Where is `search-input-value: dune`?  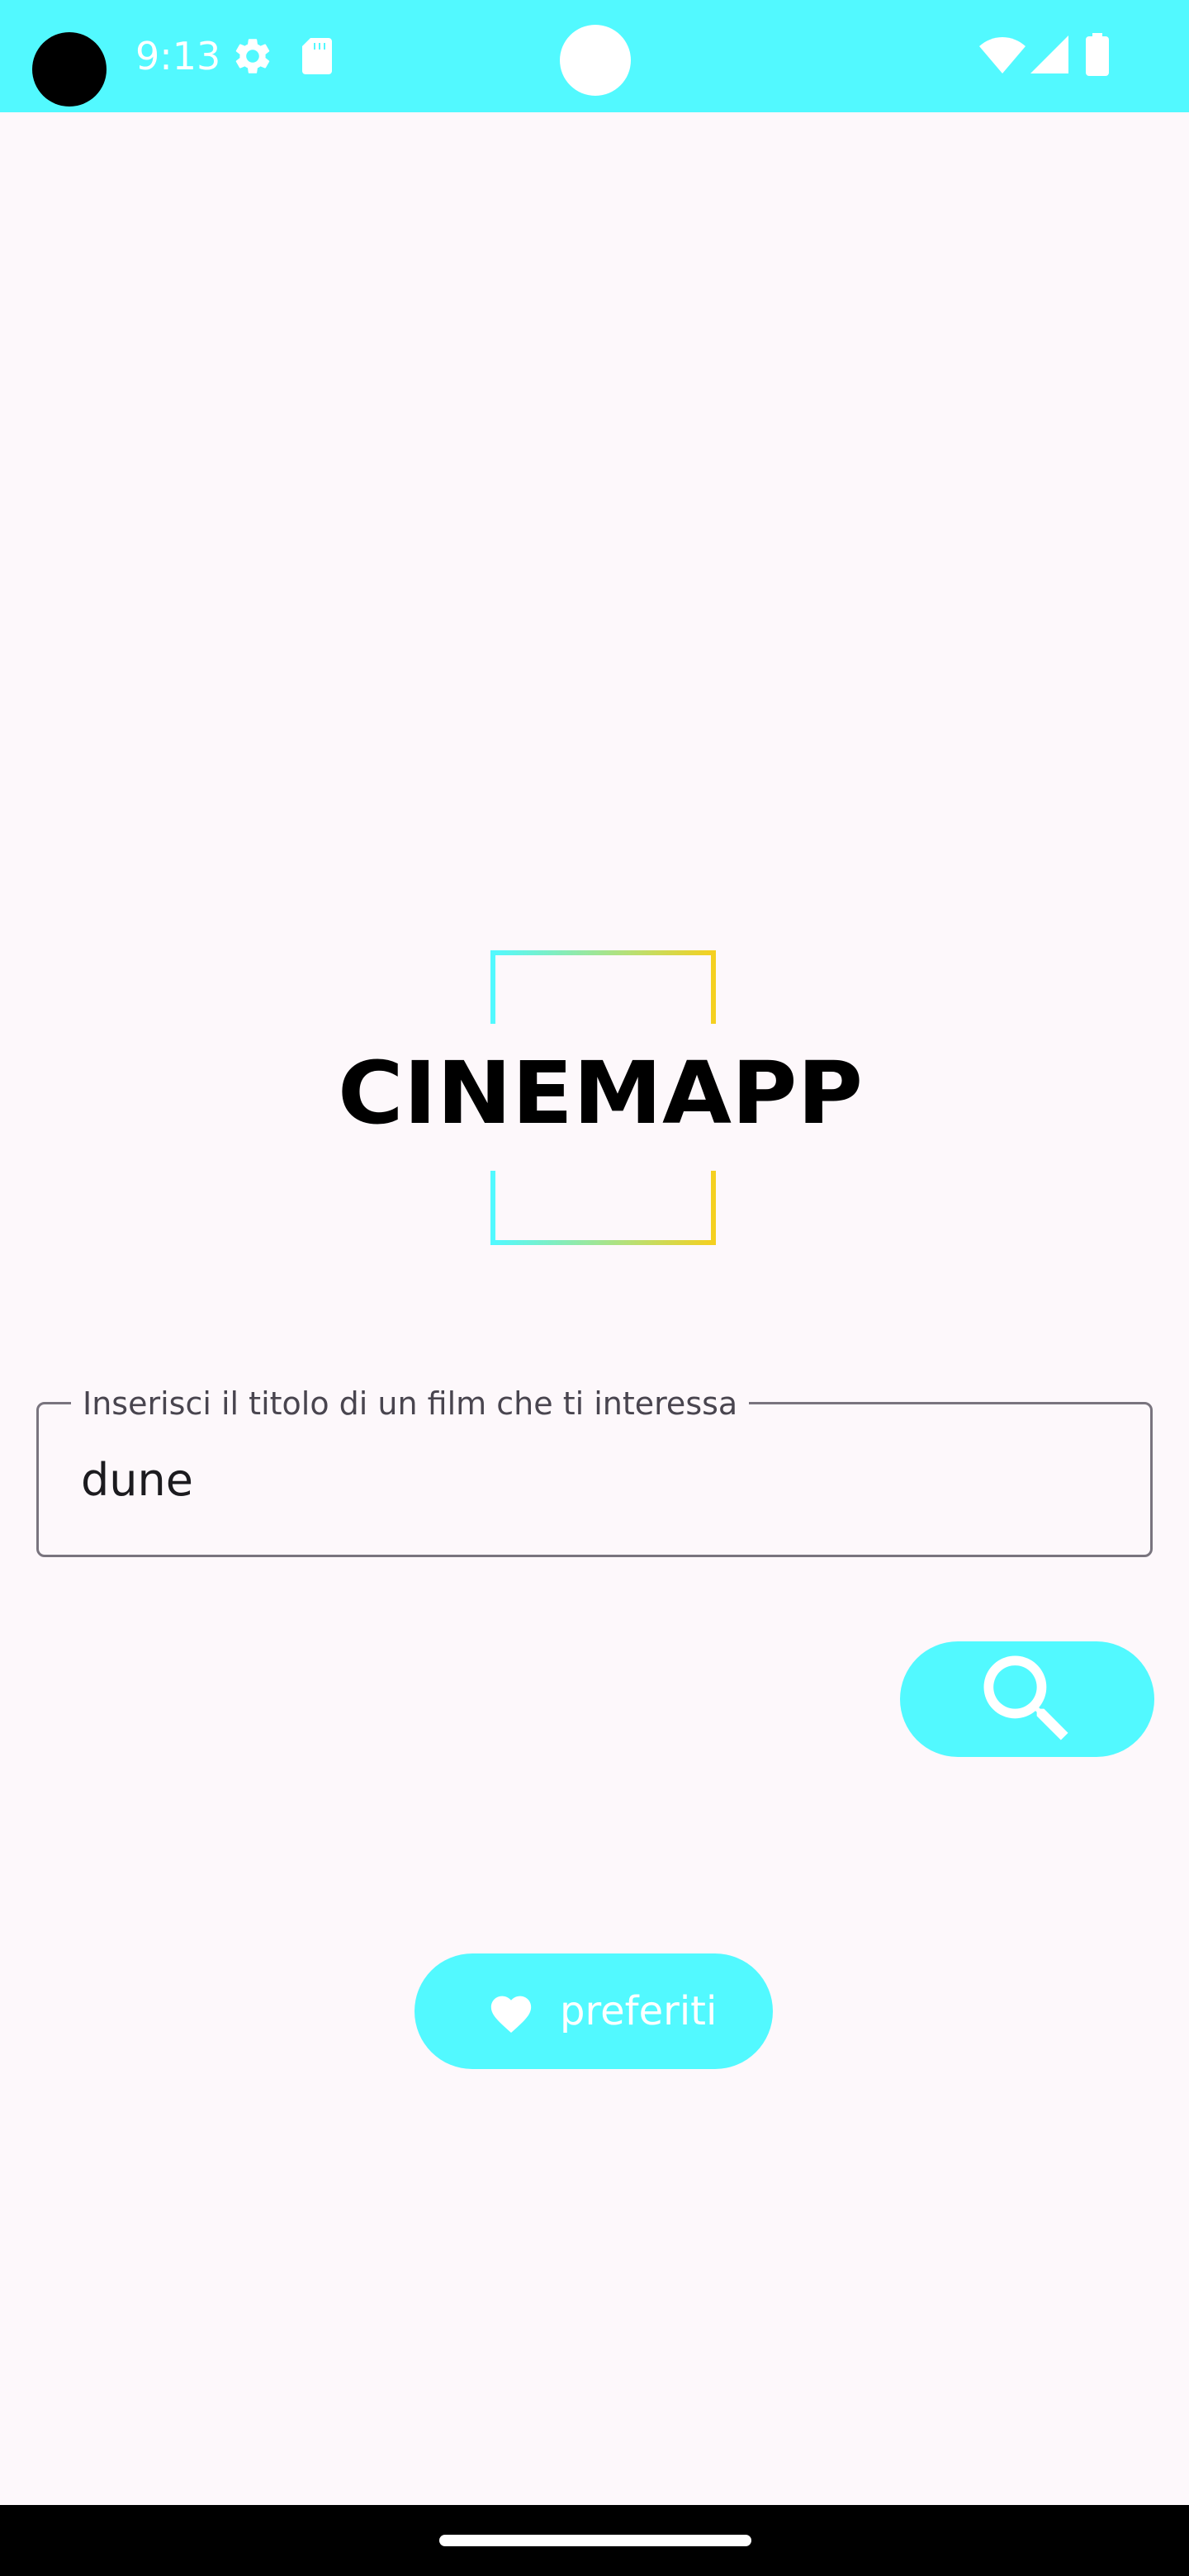 search-input-value: dune is located at coordinates (137, 1480).